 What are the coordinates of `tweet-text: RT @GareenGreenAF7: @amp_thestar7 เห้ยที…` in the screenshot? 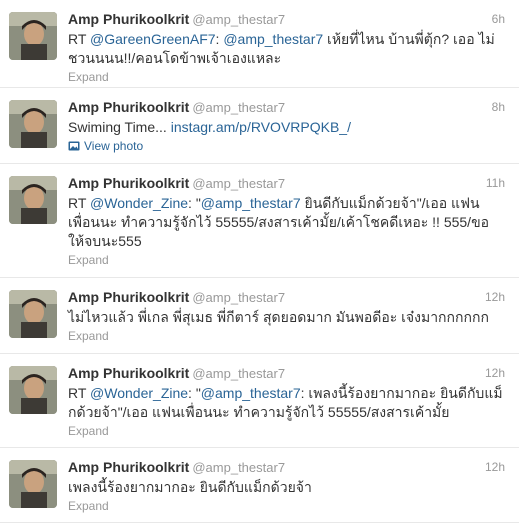 It's located at (286, 49).